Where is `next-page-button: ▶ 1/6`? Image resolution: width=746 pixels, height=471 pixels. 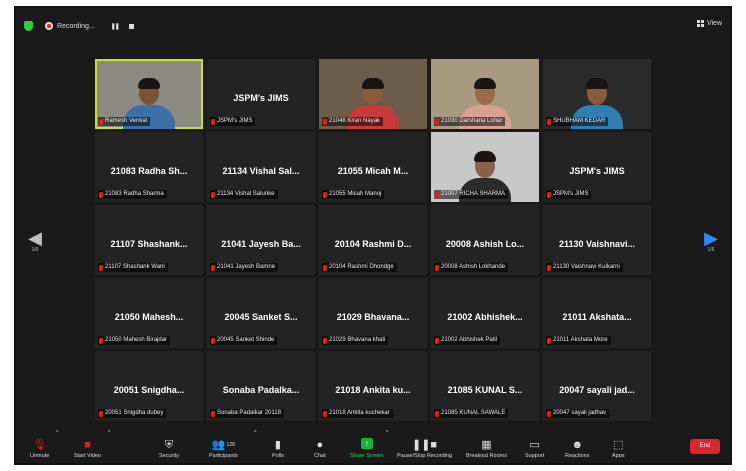 next-page-button: ▶ 1/6 is located at coordinates (711, 241).